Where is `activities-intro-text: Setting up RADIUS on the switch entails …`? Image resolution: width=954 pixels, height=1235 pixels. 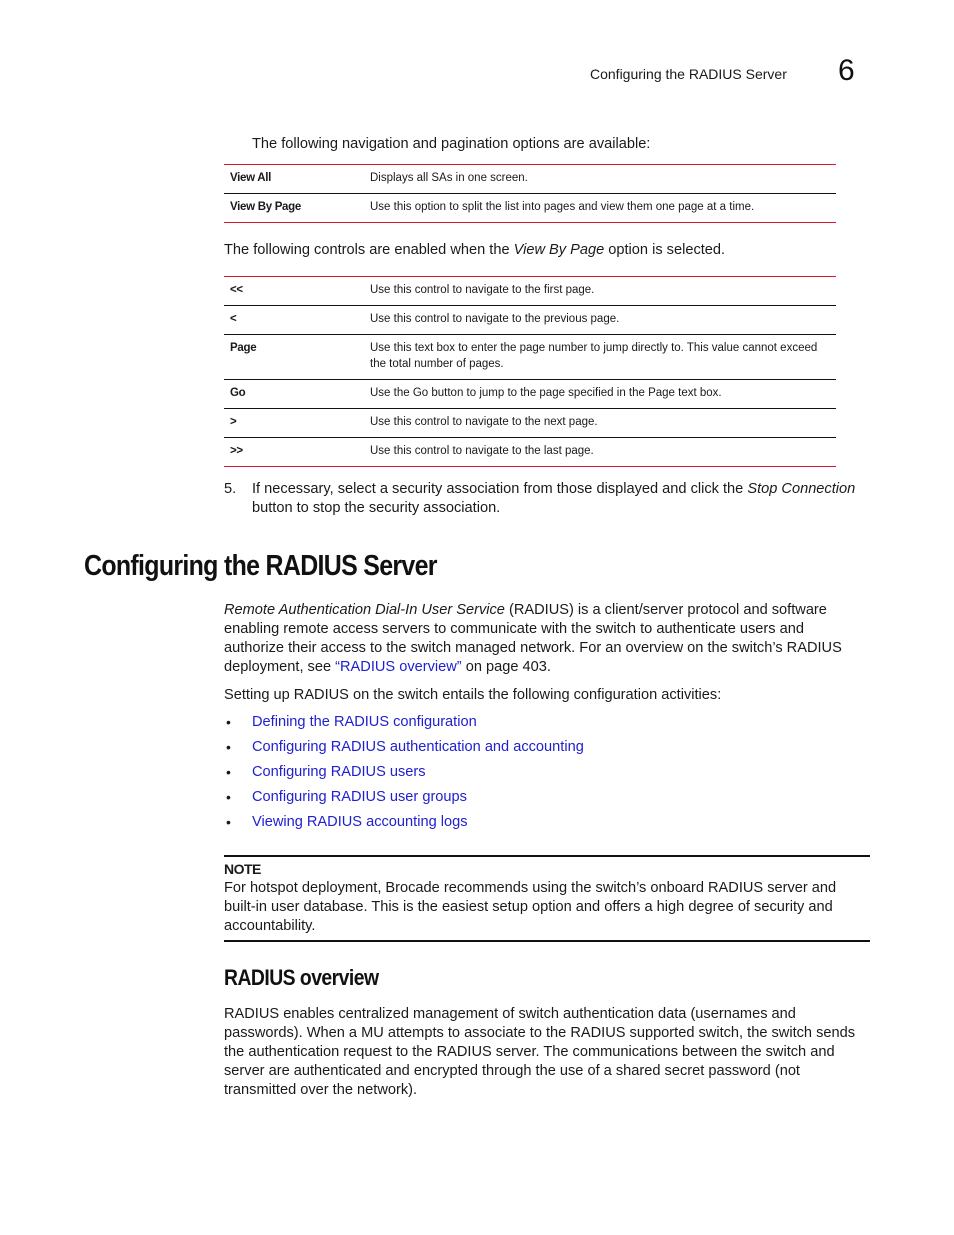
activities-intro-text: Setting up RADIUS on the switch entails … is located at coordinates (473, 695).